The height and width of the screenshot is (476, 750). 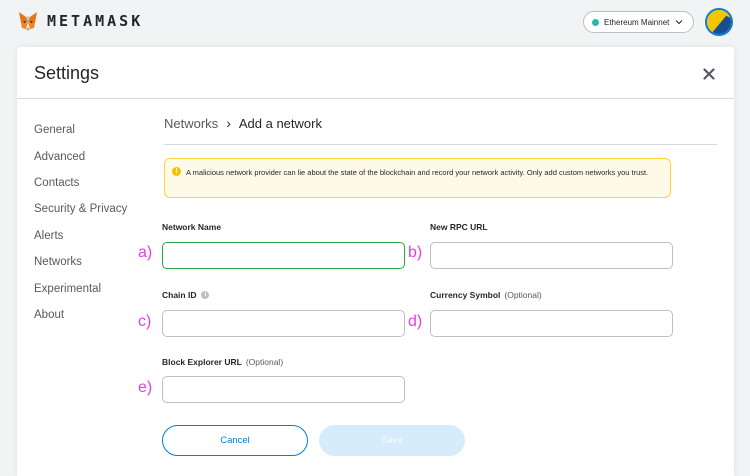 What do you see at coordinates (415, 252) in the screenshot?
I see `marker-b: b)` at bounding box center [415, 252].